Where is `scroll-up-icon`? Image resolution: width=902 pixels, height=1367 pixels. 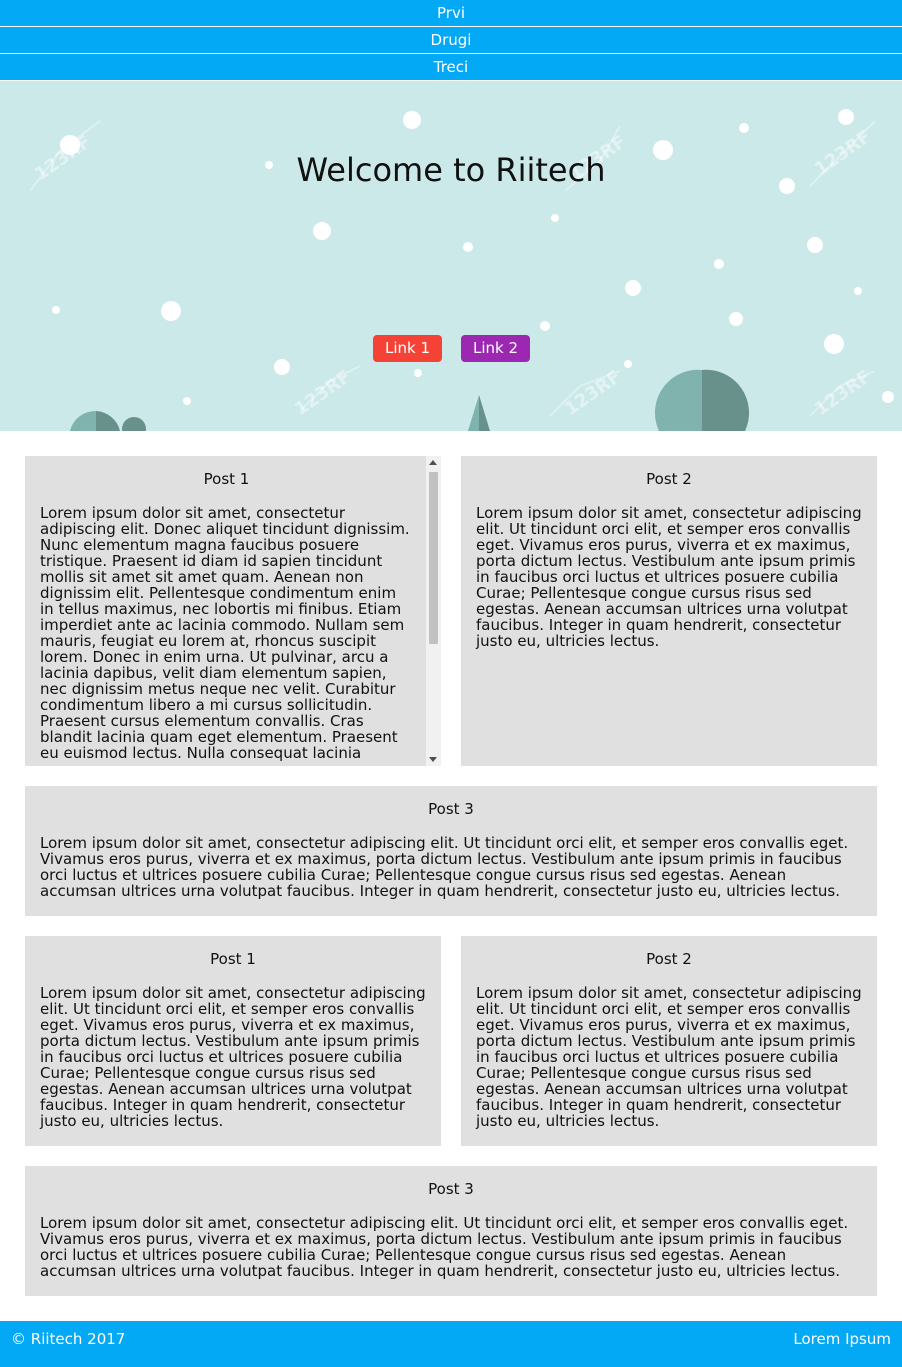 scroll-up-icon is located at coordinates (433, 462).